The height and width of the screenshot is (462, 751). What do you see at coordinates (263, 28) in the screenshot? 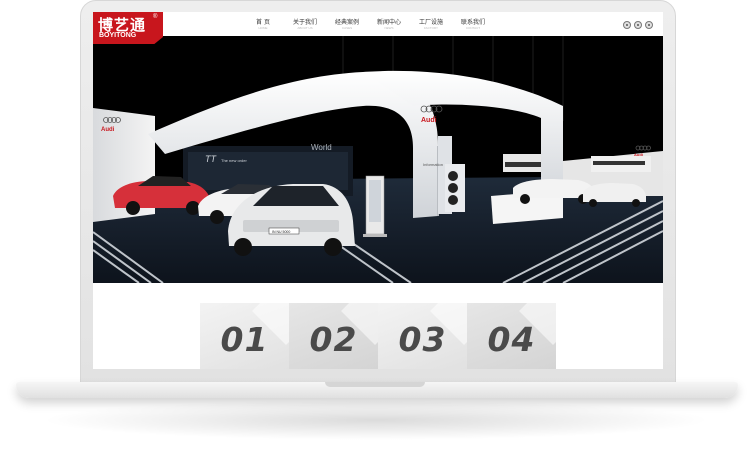
I see `nav-sublabel: HOME` at bounding box center [263, 28].